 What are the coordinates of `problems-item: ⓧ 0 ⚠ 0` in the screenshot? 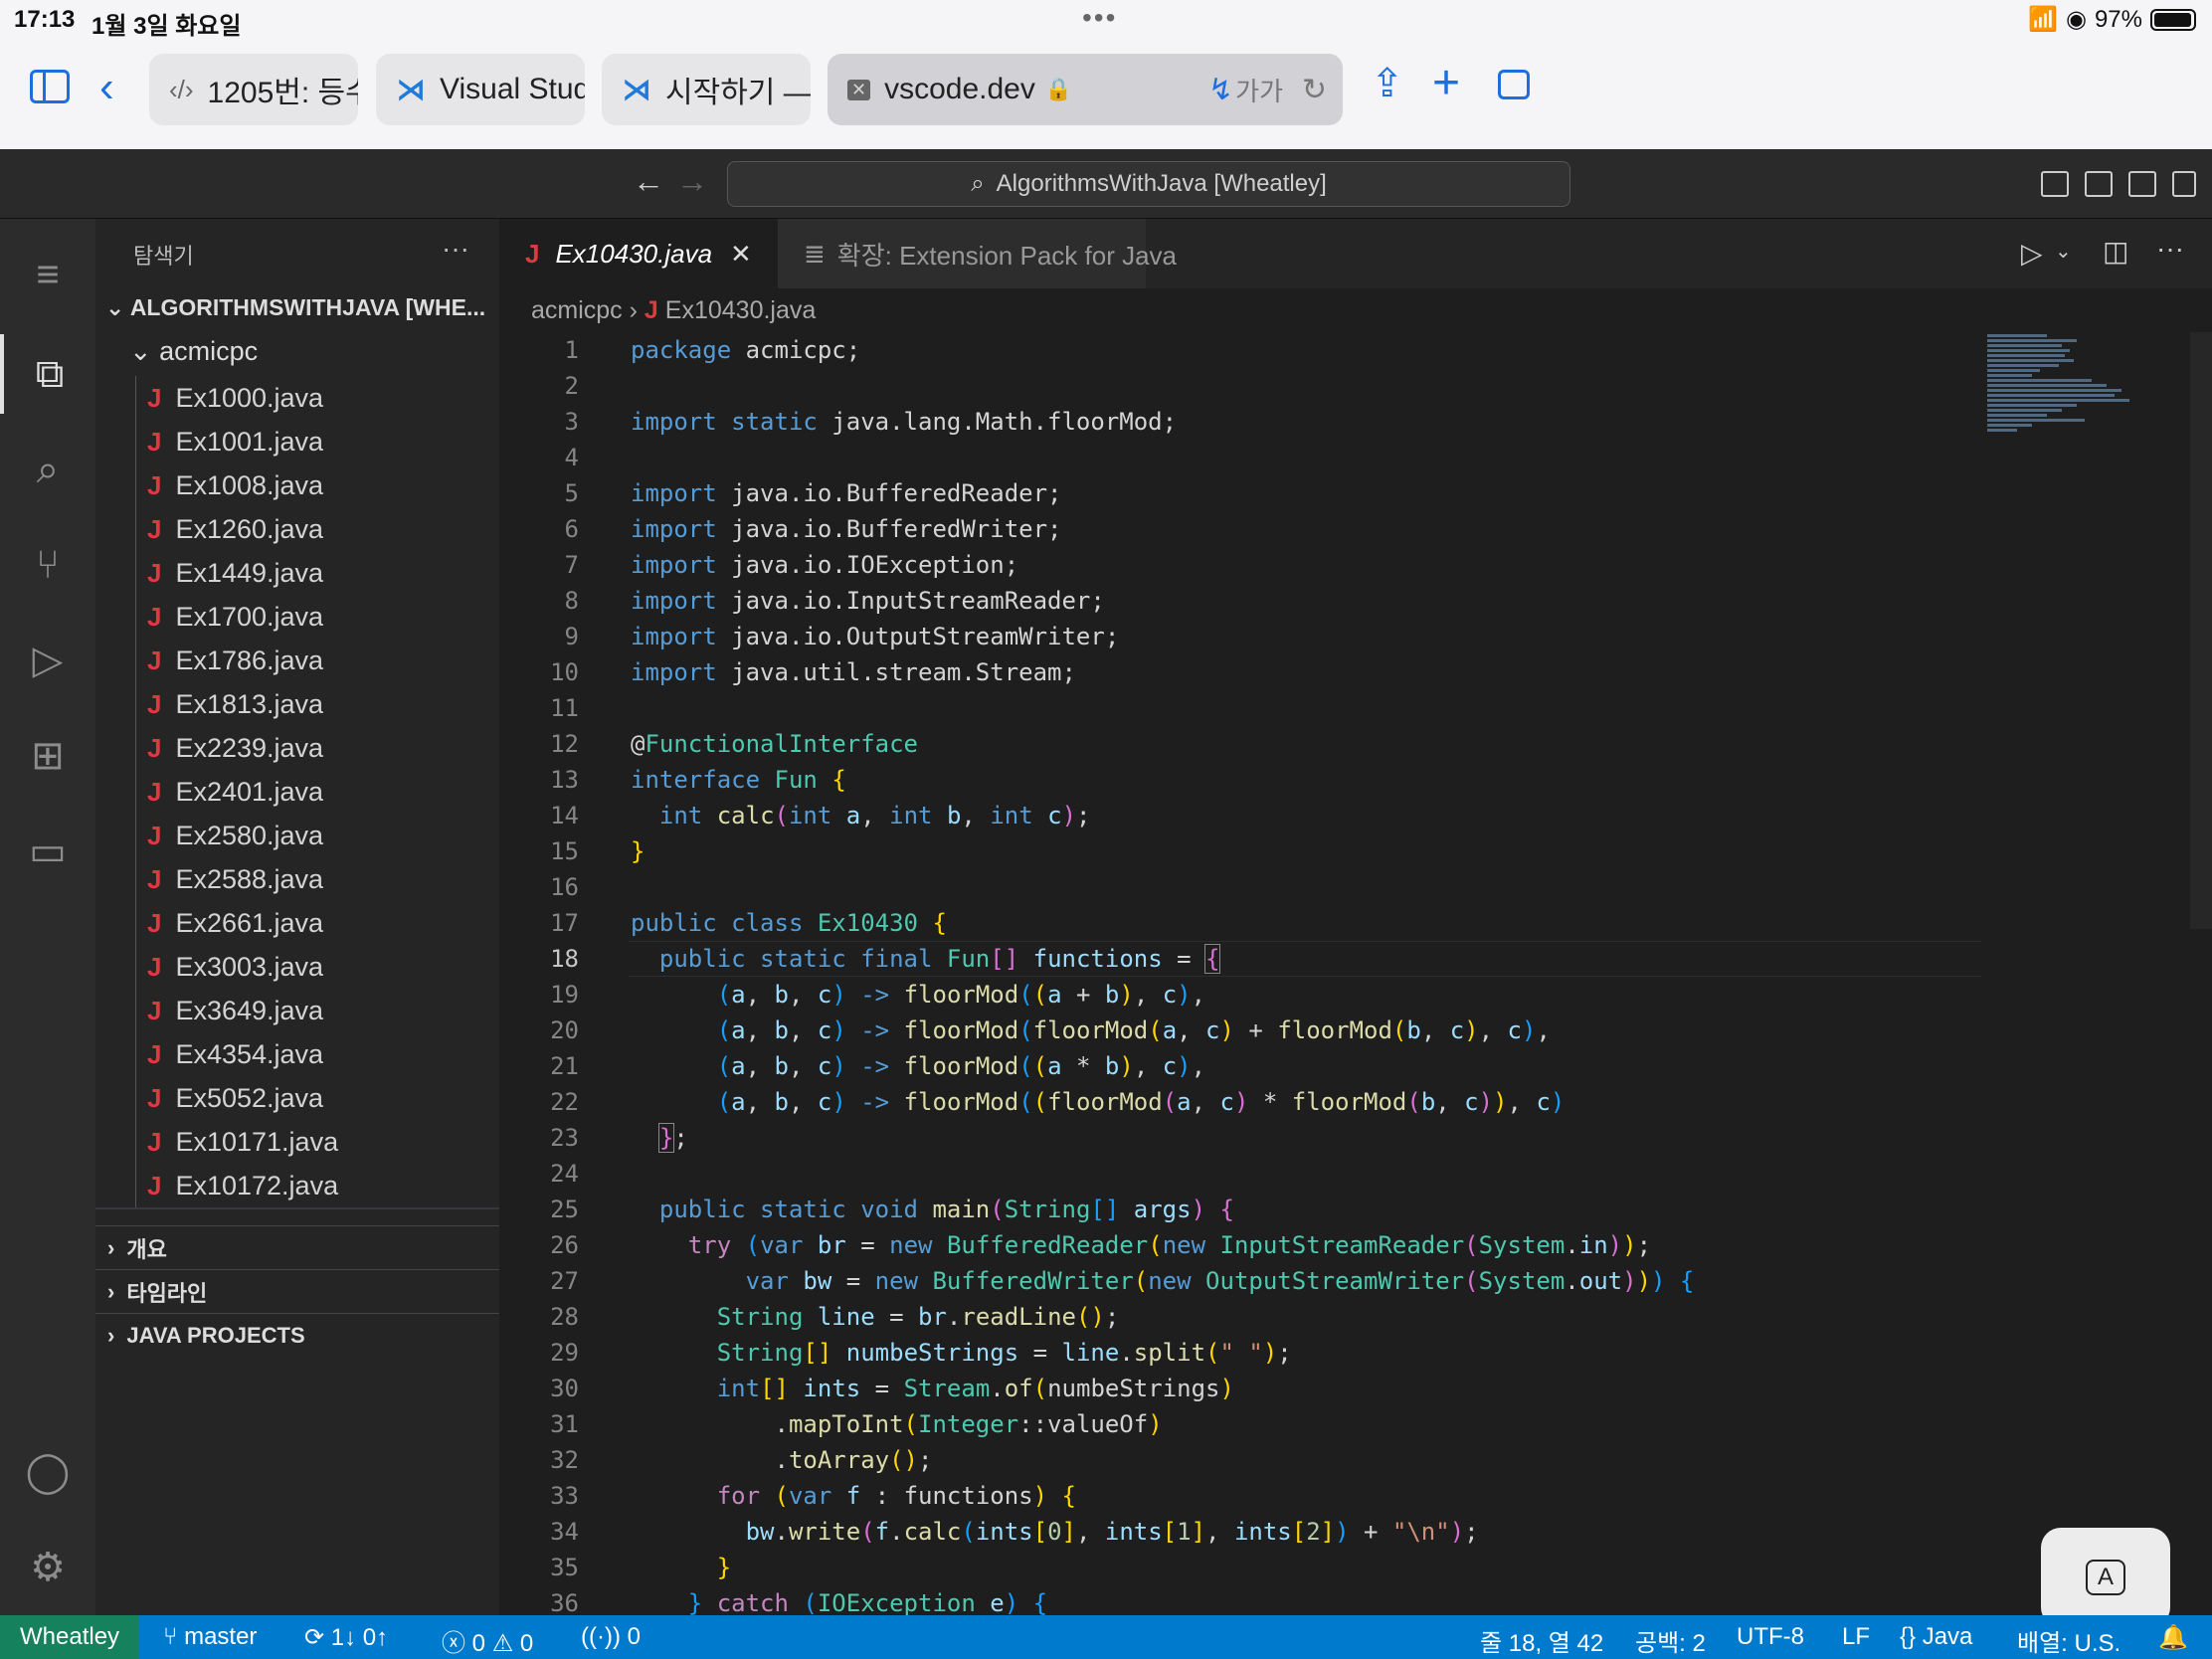 It's located at (487, 1640).